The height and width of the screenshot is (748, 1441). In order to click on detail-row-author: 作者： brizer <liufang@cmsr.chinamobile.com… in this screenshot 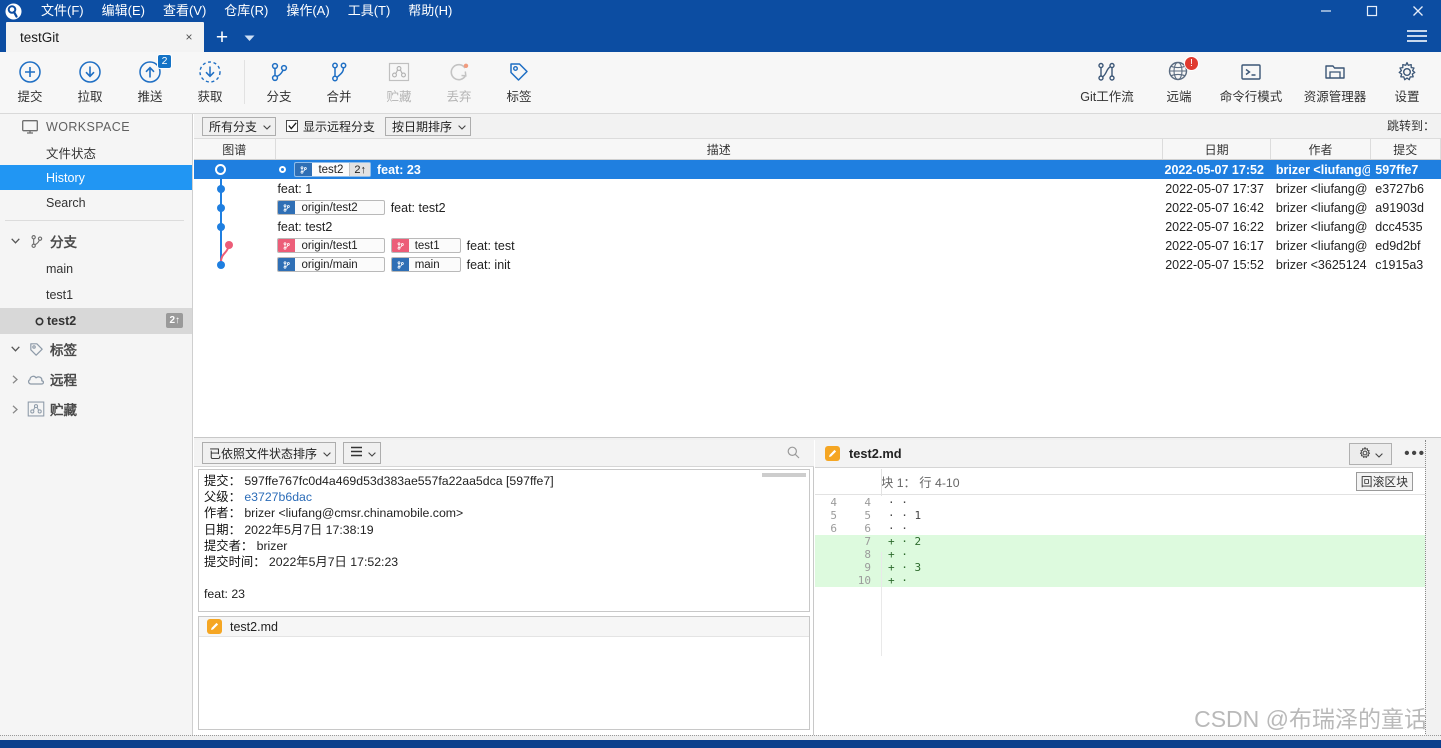, I will do `click(504, 513)`.